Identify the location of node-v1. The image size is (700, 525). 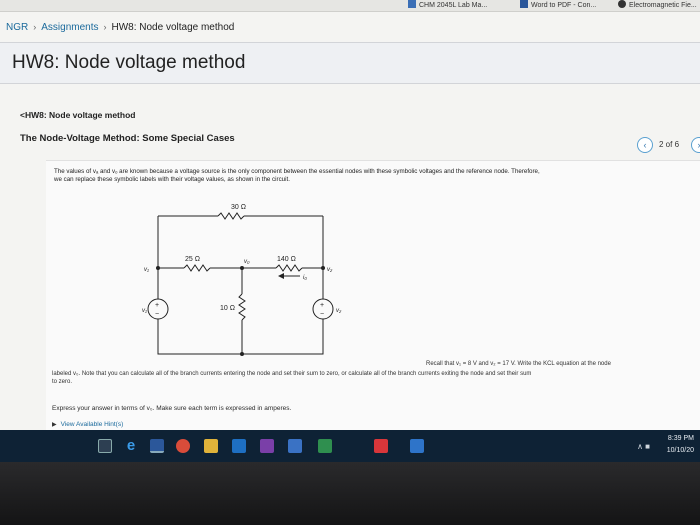
(158, 268).